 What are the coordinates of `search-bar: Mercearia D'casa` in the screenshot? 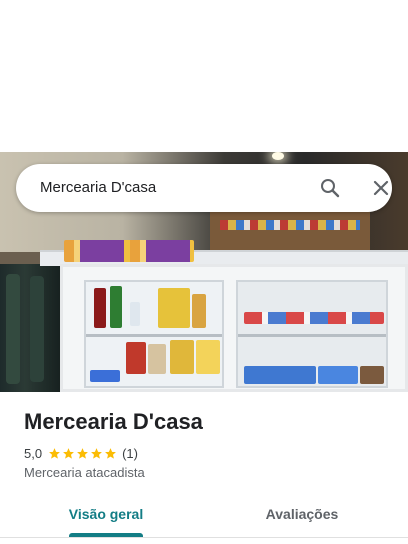 It's located at (204, 188).